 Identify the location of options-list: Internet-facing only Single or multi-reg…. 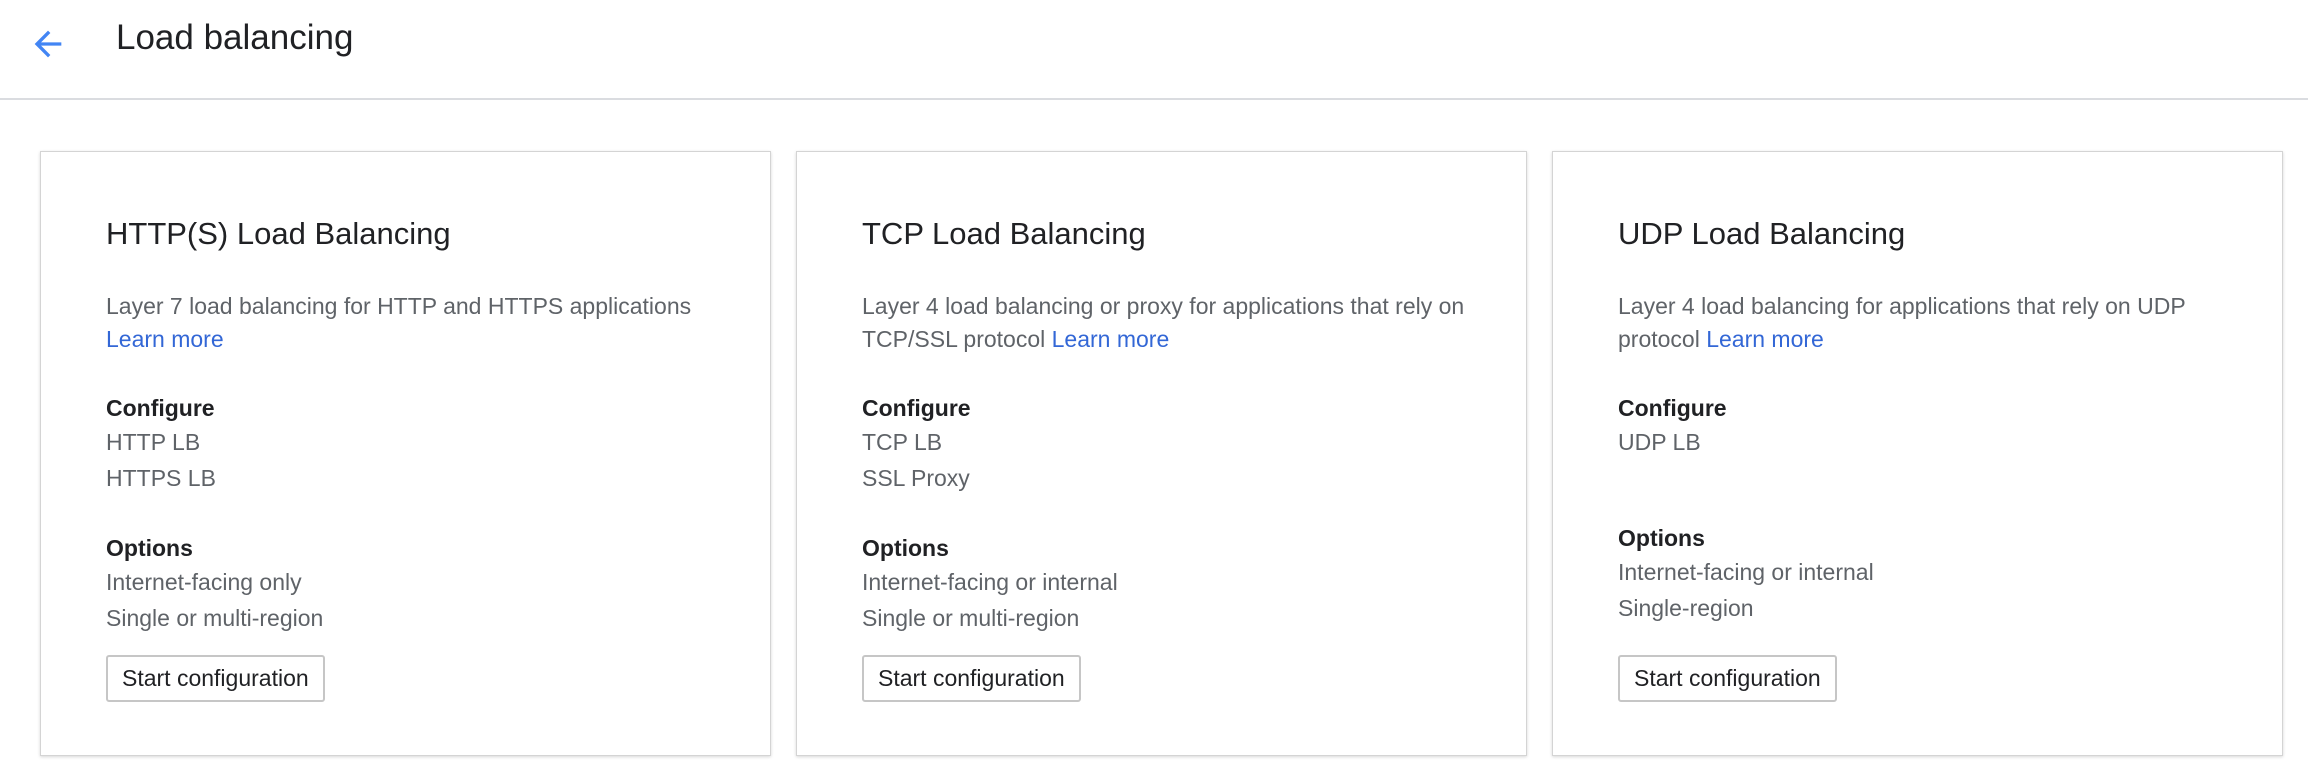
(214, 600).